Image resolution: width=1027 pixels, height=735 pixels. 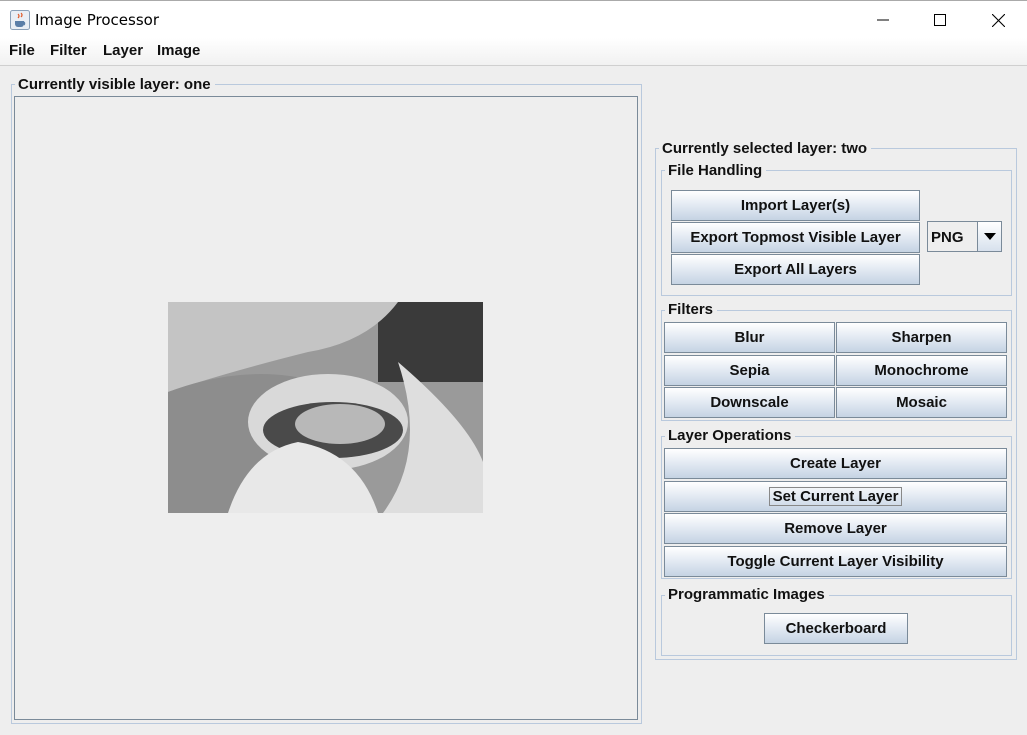 I want to click on title-bar: Image Processor, so click(x=513, y=19).